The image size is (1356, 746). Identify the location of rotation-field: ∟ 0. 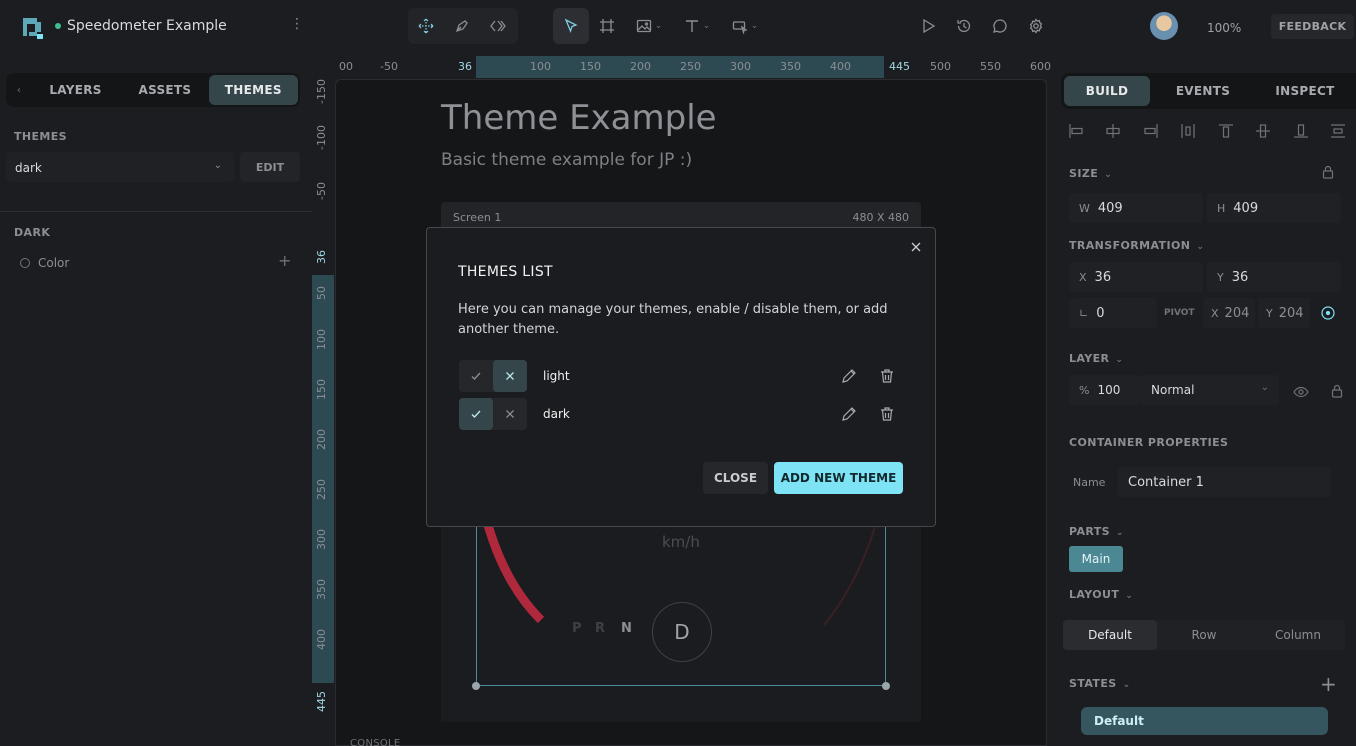
(1113, 313).